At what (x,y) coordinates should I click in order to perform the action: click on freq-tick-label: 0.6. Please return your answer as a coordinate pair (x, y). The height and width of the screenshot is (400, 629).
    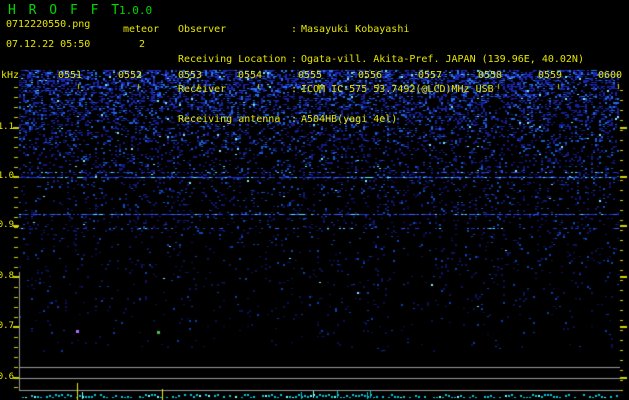
    Looking at the image, I should click on (7, 377).